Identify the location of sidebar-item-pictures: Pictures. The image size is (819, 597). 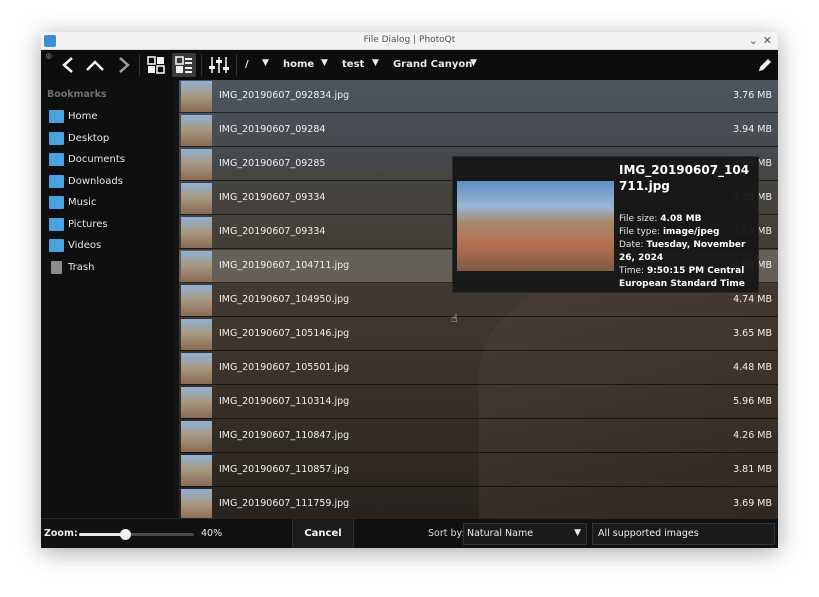
(111, 225).